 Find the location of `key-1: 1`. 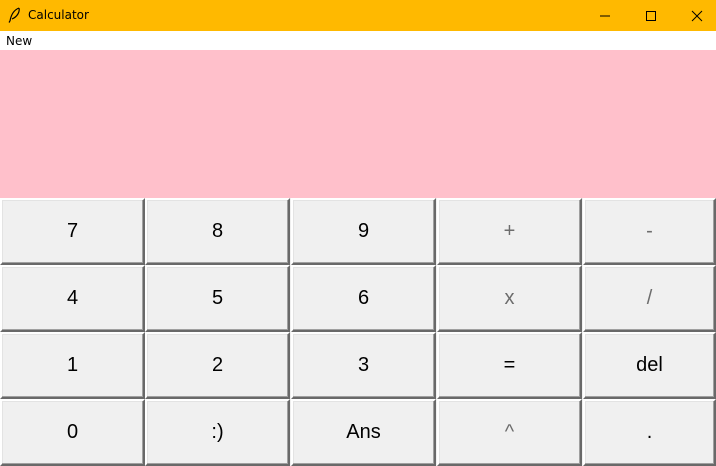

key-1: 1 is located at coordinates (72, 365).